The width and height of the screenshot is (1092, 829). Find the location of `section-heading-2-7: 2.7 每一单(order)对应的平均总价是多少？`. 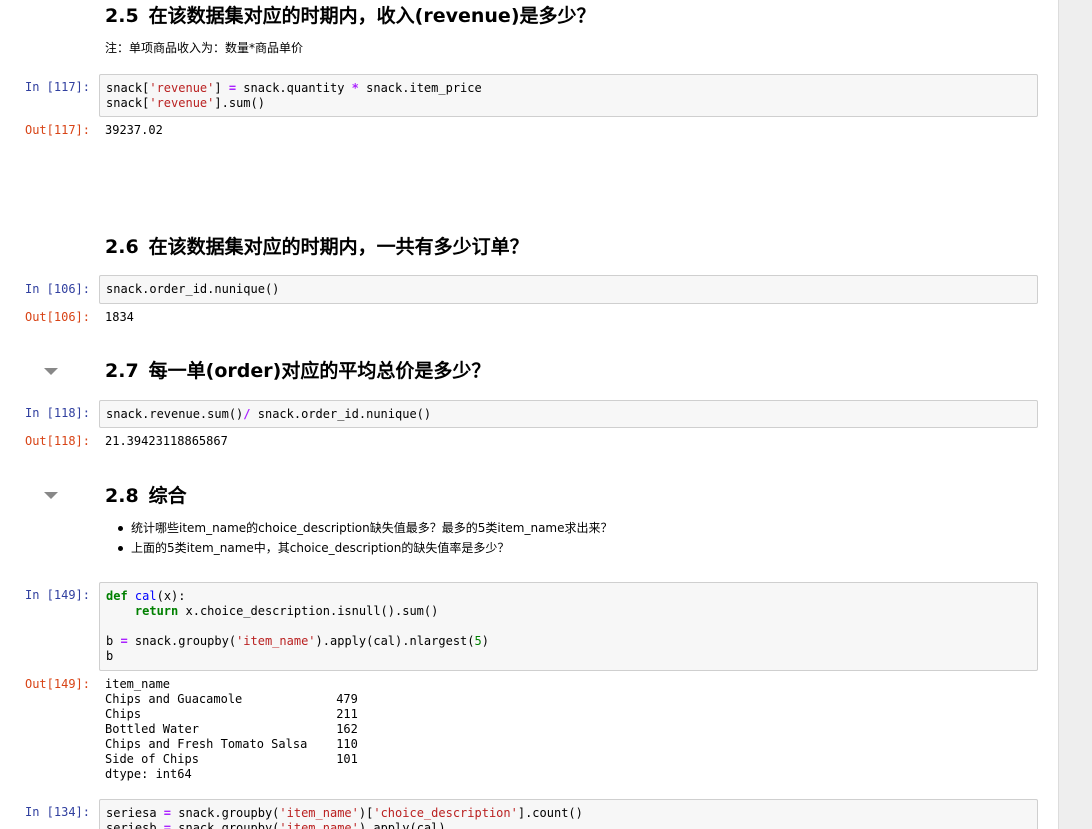

section-heading-2-7: 2.7 每一单(order)对应的平均总价是多少？ is located at coordinates (297, 371).